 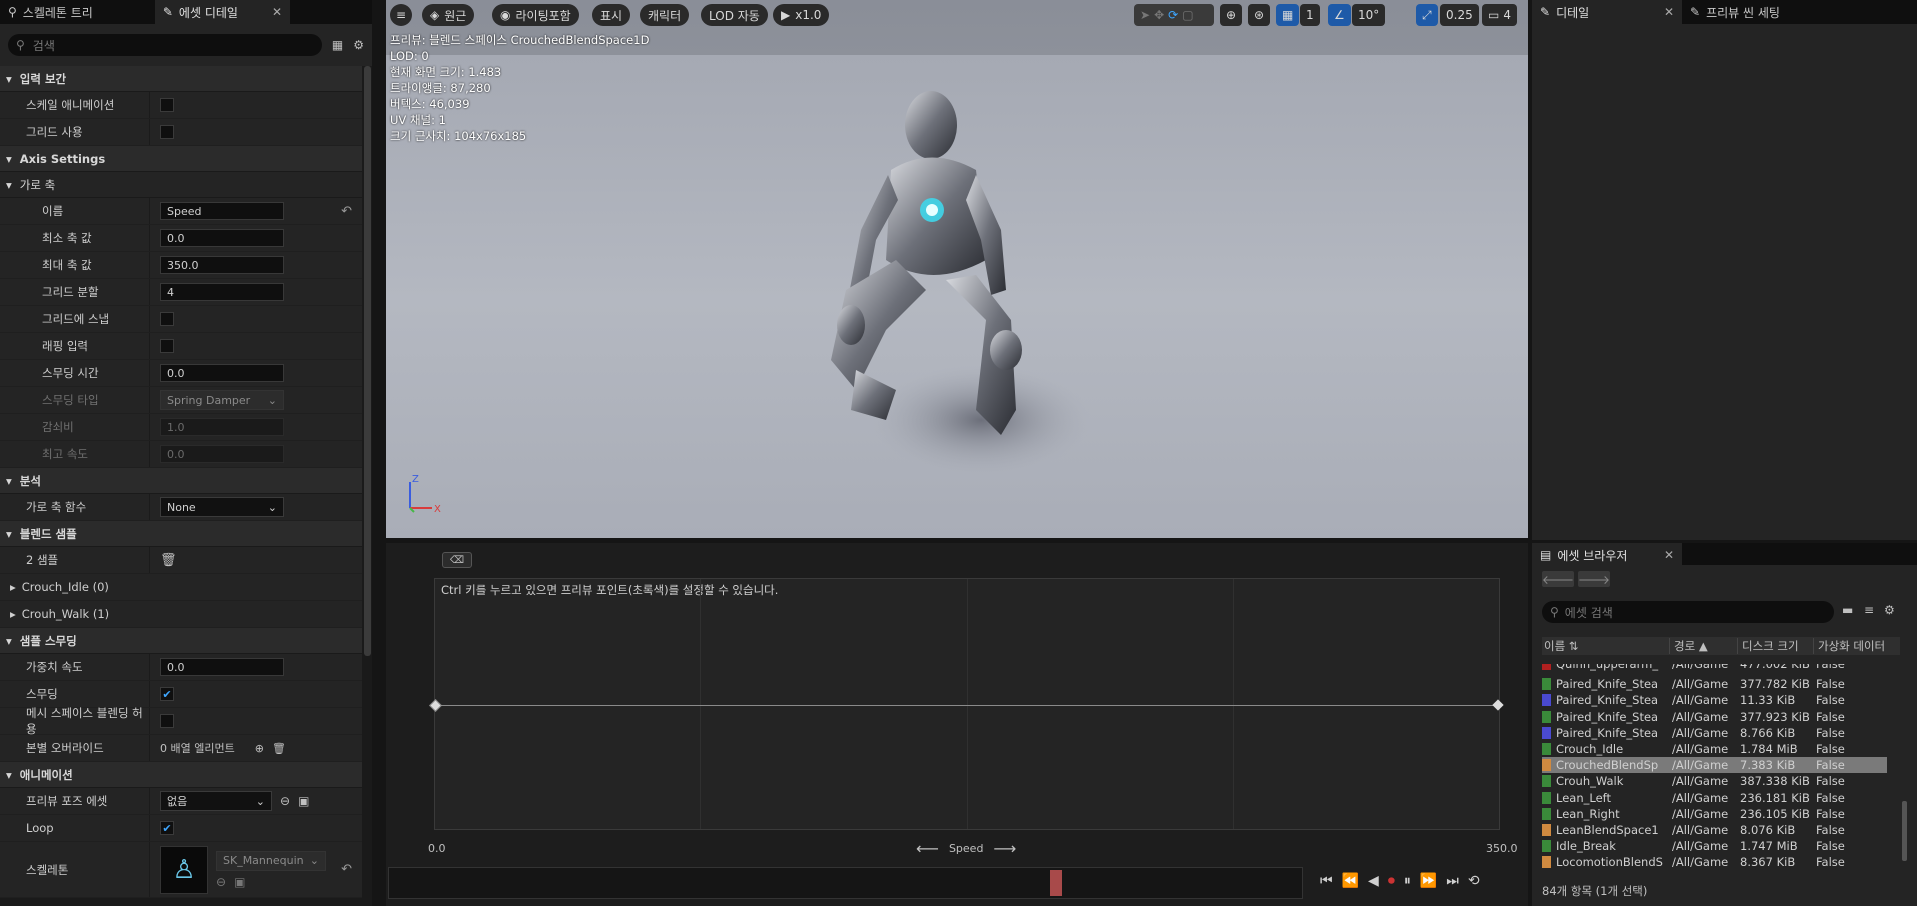 I want to click on asset-row: Crouch_Idle/All/Game 1.784 MiB False, so click(x=1714, y=749).